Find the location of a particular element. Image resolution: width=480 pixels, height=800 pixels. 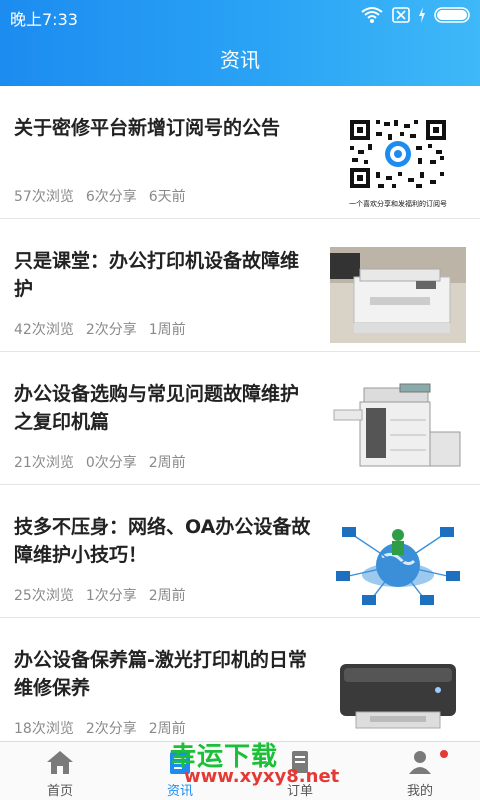

office-printer-image is located at coordinates (398, 295).